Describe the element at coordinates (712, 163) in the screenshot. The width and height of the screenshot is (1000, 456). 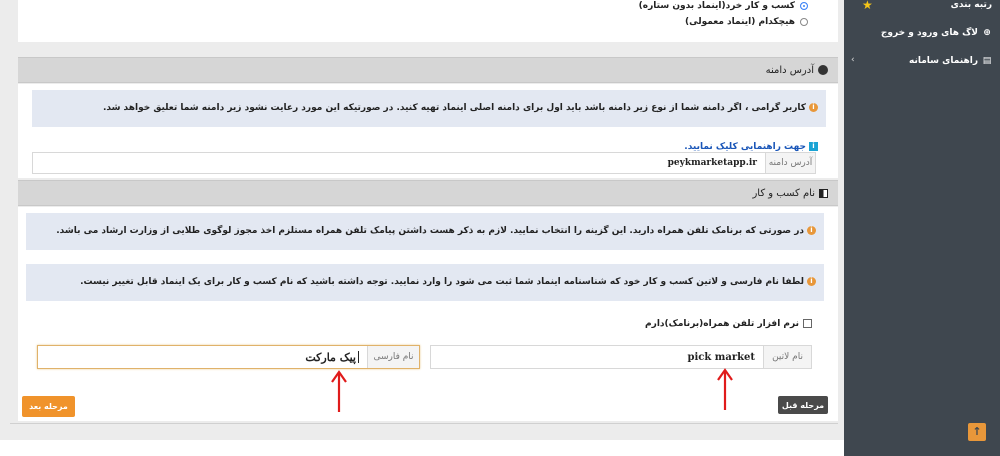
I see `domain-field-value: peykmarketapp.ir` at that location.